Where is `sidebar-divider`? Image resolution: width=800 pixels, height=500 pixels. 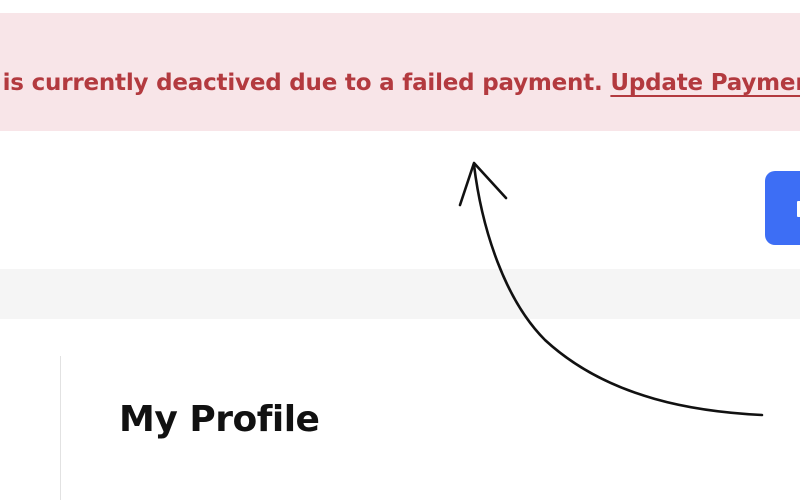 sidebar-divider is located at coordinates (60, 428).